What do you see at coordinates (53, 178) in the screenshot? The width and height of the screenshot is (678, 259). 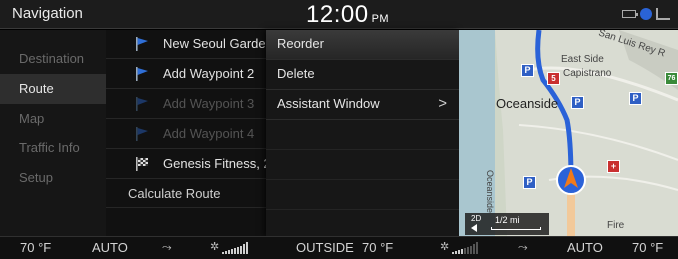 I see `sidebar-item-setup: Setup` at bounding box center [53, 178].